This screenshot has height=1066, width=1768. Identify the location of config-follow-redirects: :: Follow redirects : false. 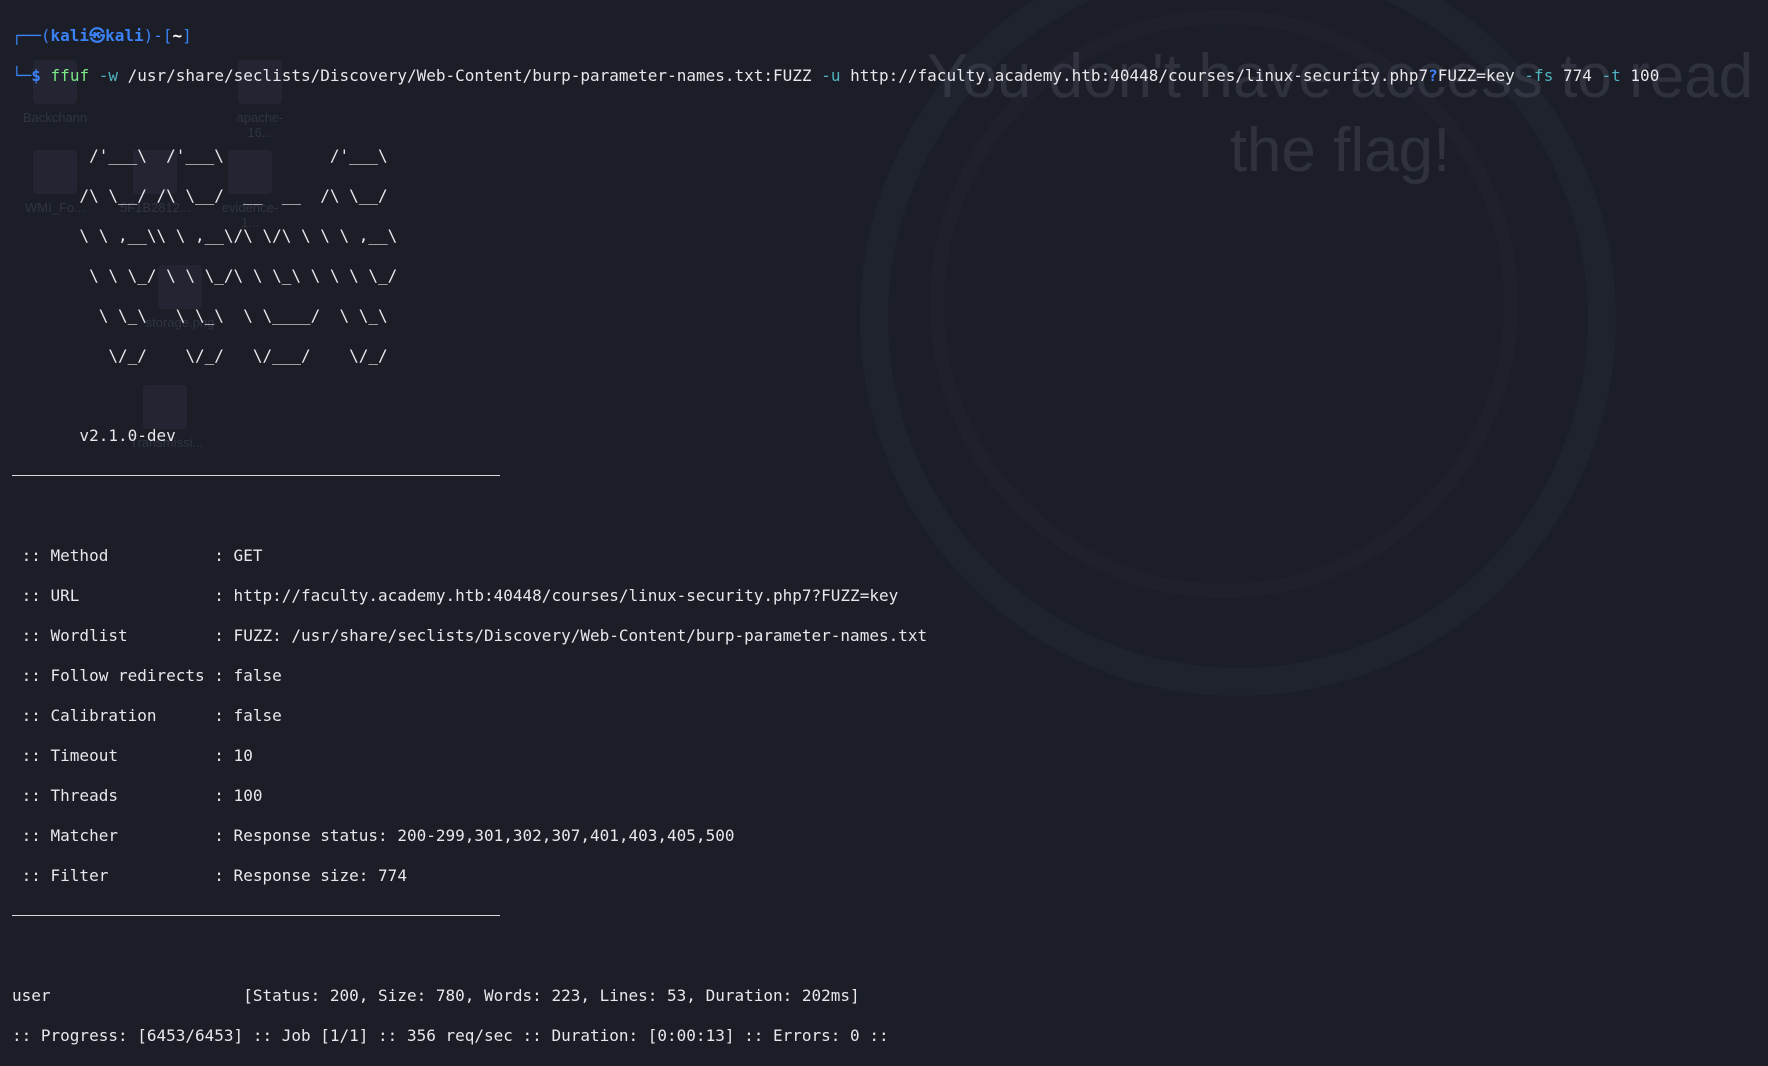
(147, 675).